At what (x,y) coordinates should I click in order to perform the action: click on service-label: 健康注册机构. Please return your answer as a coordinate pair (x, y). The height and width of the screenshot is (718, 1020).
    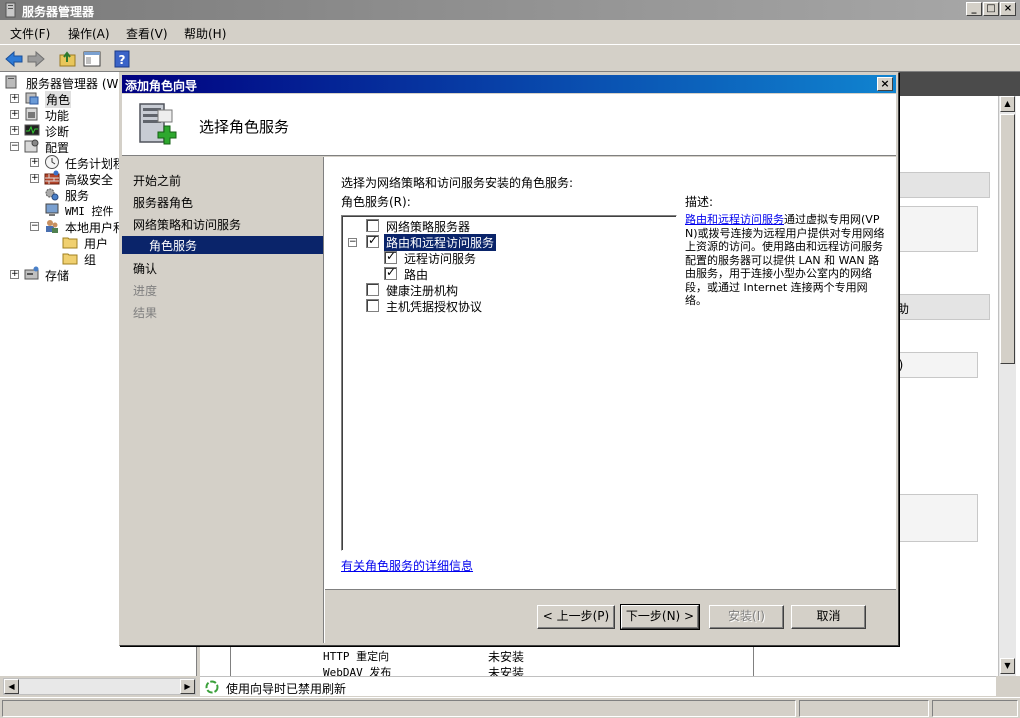
    Looking at the image, I should click on (422, 291).